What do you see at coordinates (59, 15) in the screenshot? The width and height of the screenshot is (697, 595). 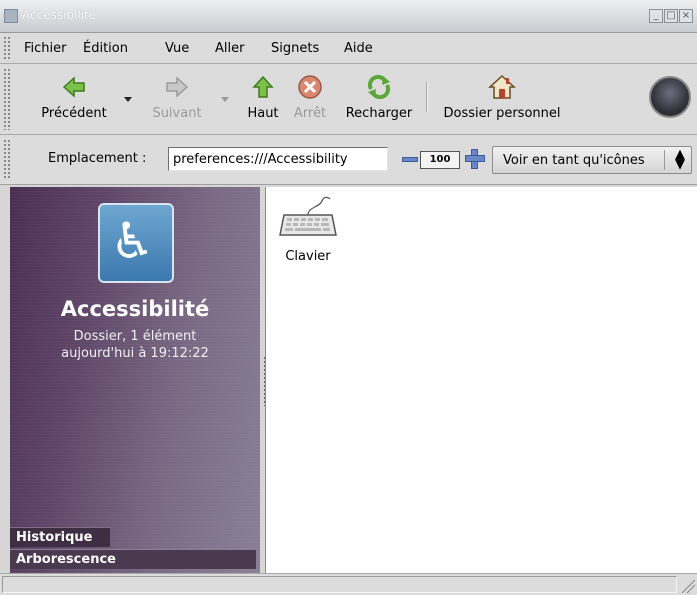 I see `window-title: Accessibilité` at bounding box center [59, 15].